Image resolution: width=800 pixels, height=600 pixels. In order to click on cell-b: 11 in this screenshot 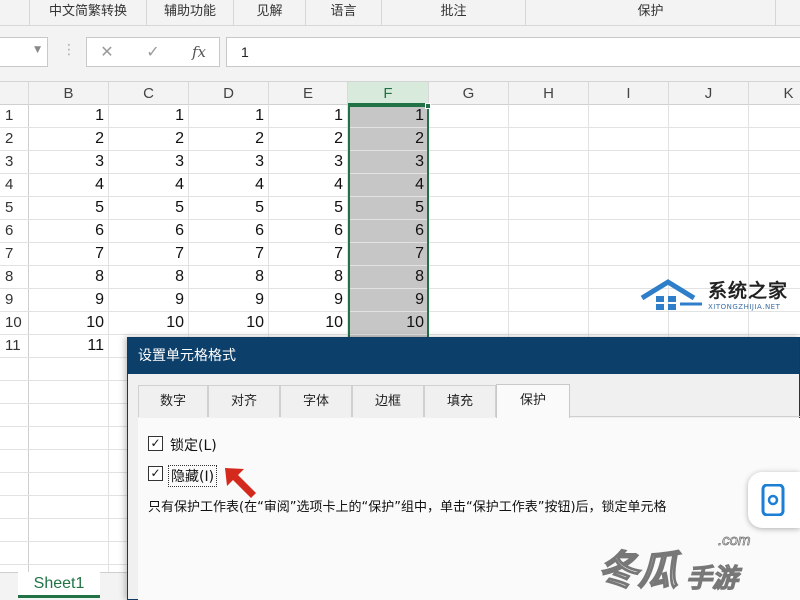, I will do `click(69, 346)`.